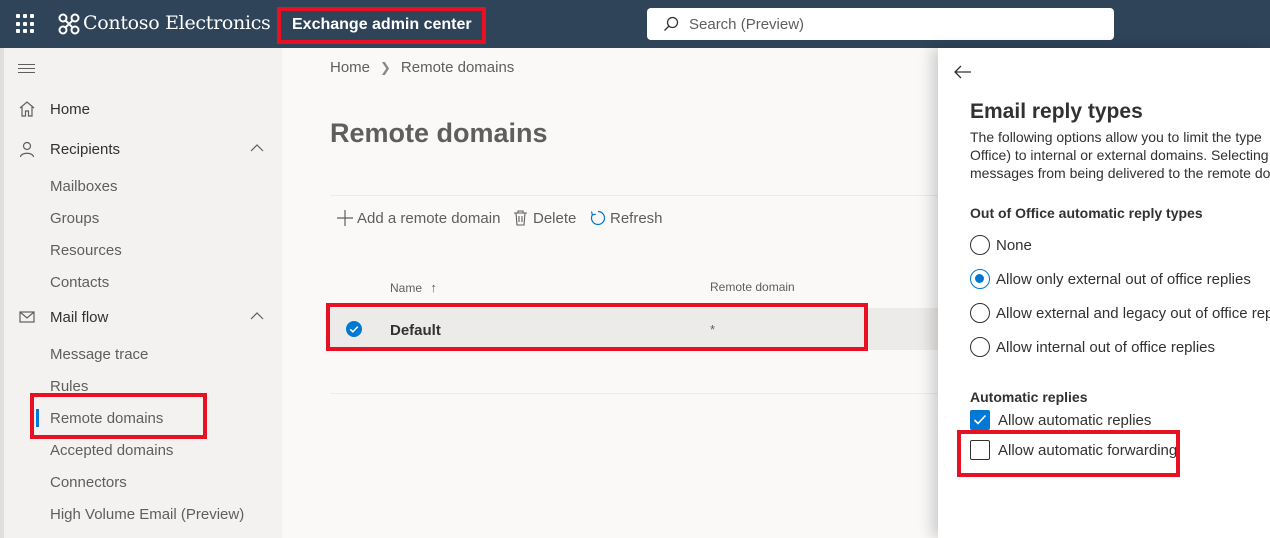 The height and width of the screenshot is (538, 1270). Describe the element at coordinates (457, 67) in the screenshot. I see `breadcrumb-current: Remote domains` at that location.